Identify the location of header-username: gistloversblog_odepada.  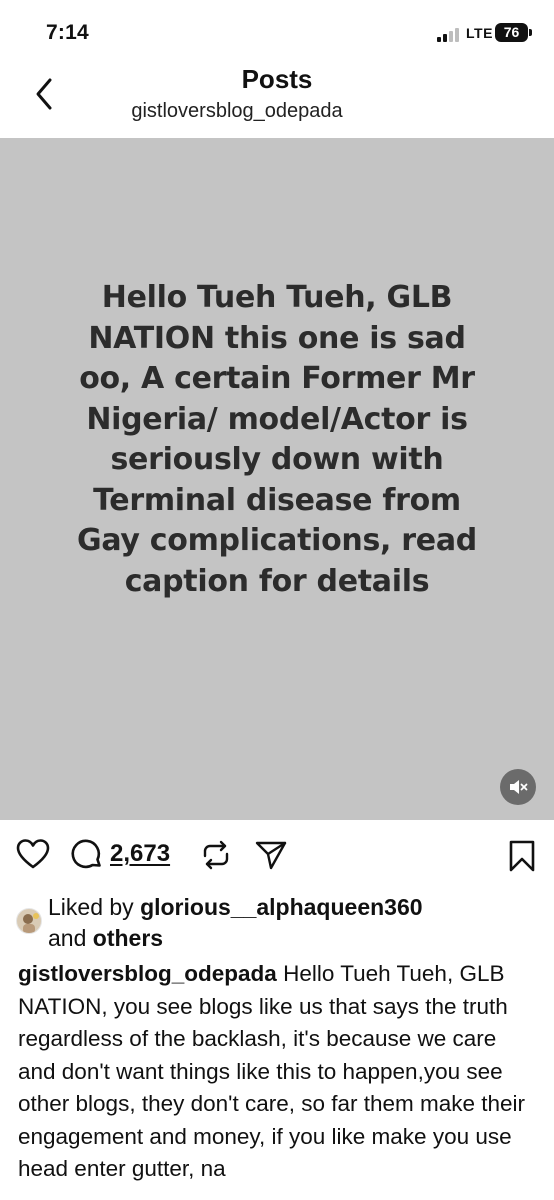
(237, 111).